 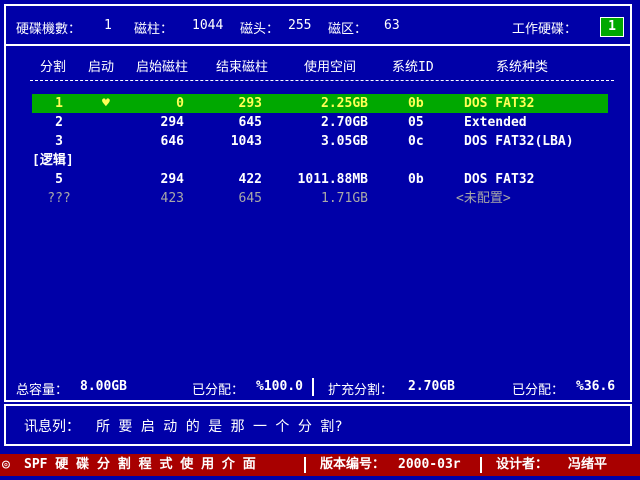 I want to click on cylinders-label: 磁柱：, so click(x=154, y=29).